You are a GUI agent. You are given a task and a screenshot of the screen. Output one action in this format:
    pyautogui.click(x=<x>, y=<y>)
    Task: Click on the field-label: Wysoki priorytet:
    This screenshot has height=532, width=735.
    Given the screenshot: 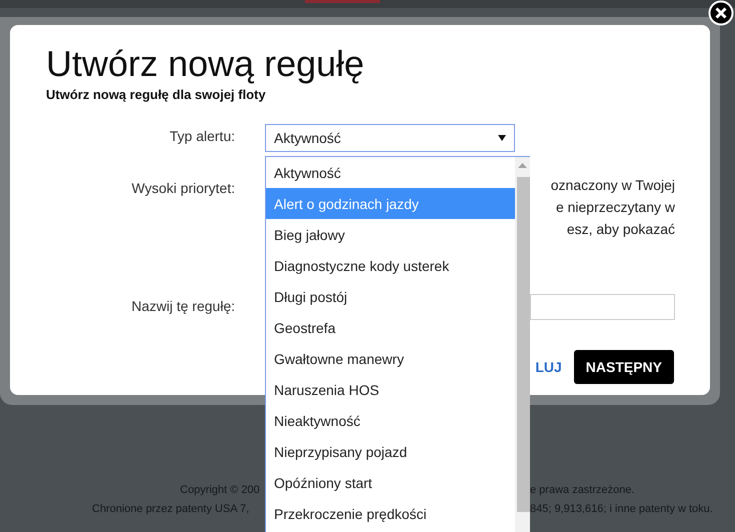 What is the action you would take?
    pyautogui.click(x=182, y=188)
    